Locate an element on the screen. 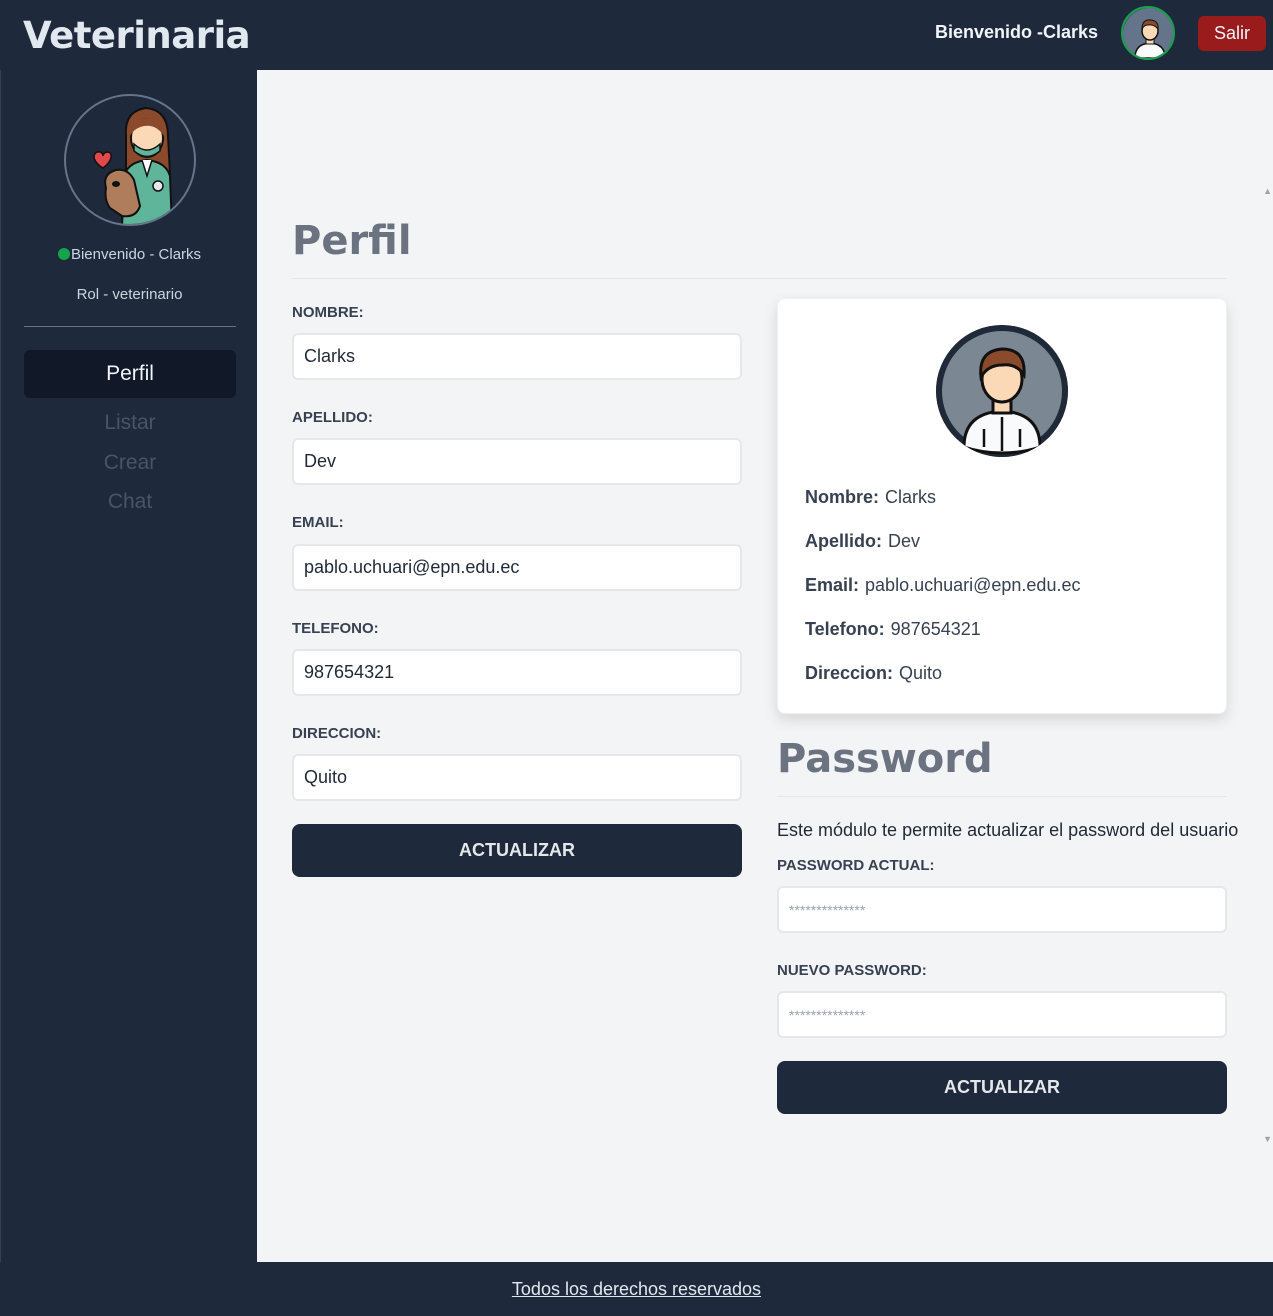 This screenshot has height=1316, width=1273. brand-title: Veterinaria is located at coordinates (137, 35).